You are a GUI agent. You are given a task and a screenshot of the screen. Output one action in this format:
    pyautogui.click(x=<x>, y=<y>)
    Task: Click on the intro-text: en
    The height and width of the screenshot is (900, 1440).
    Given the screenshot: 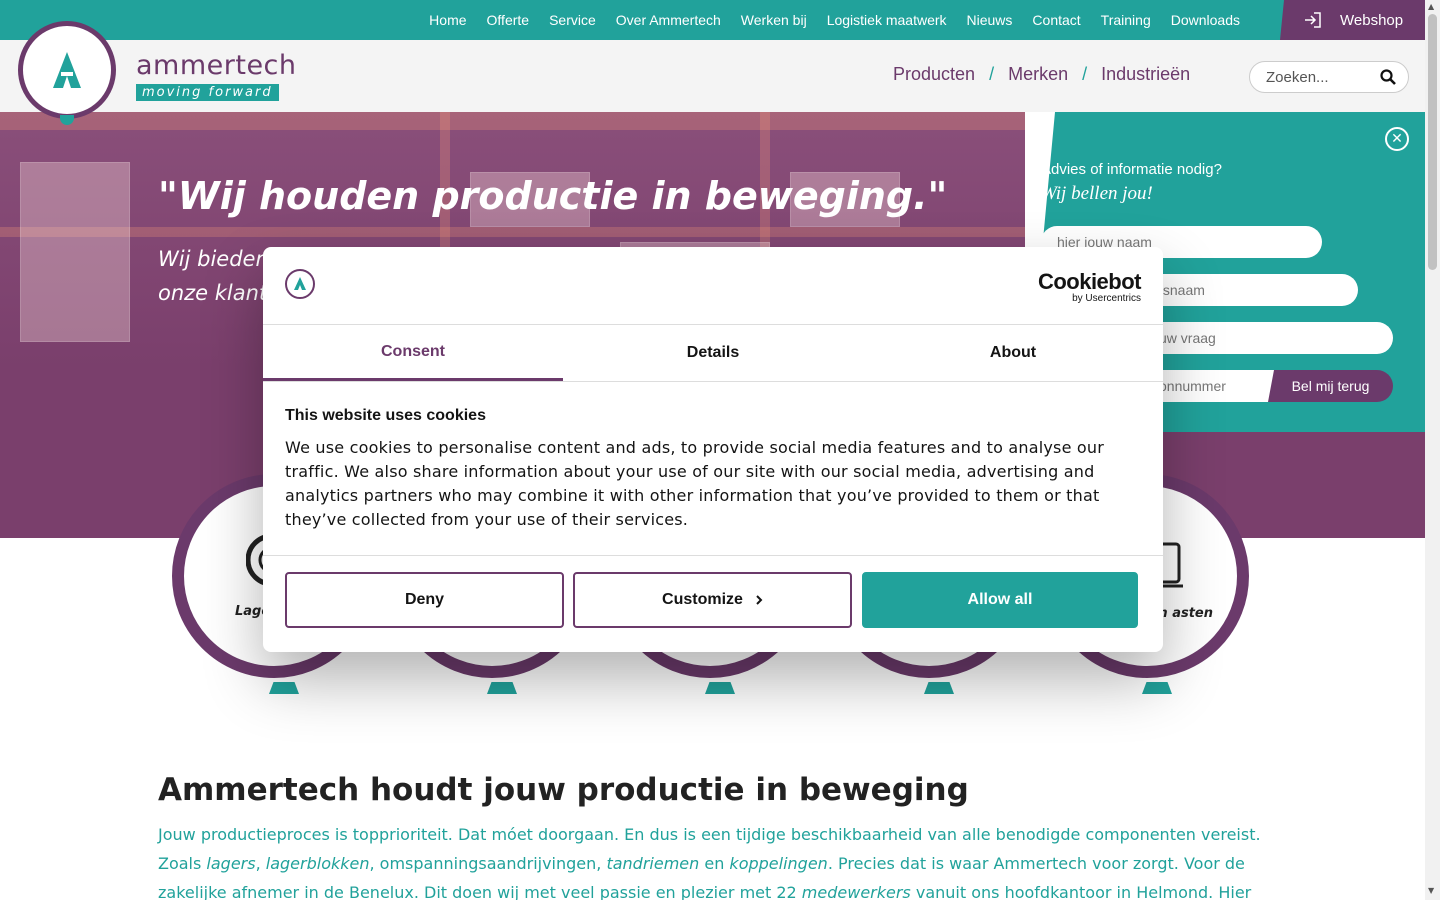 What is the action you would take?
    pyautogui.click(x=714, y=863)
    